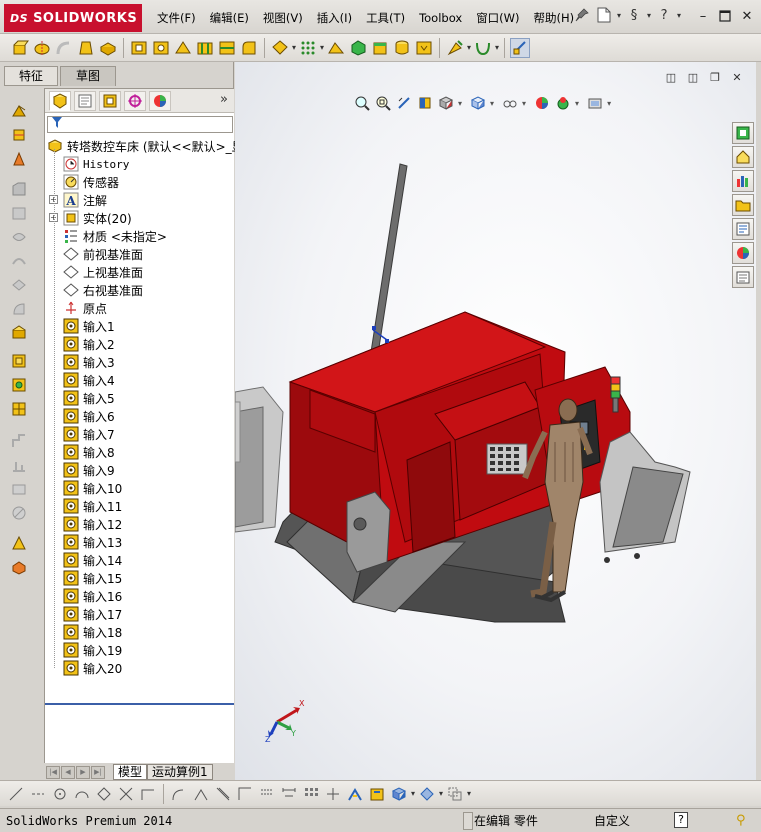 This screenshot has height=832, width=761. Describe the element at coordinates (201, 794) in the screenshot. I see `sketch-chamfer-icon` at that location.